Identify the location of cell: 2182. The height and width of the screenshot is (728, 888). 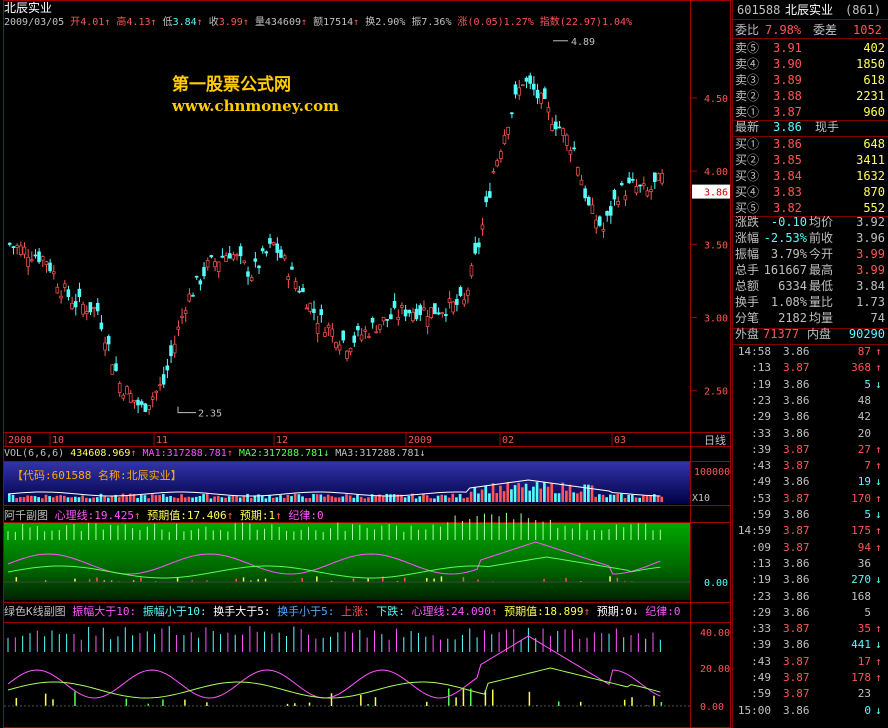
(792, 318).